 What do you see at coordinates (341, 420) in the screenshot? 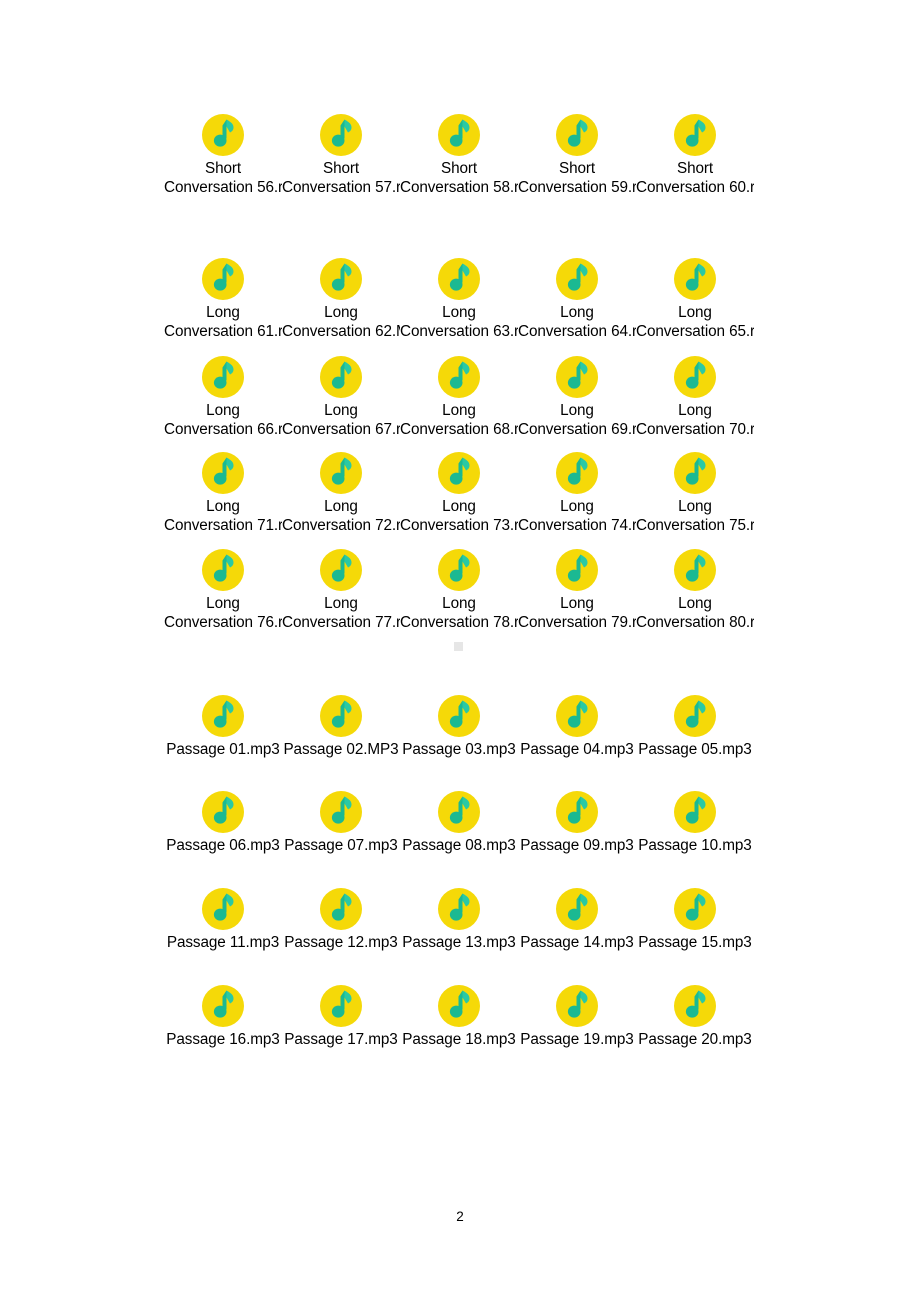
I see `file-label: Long Conversation 67.r` at bounding box center [341, 420].